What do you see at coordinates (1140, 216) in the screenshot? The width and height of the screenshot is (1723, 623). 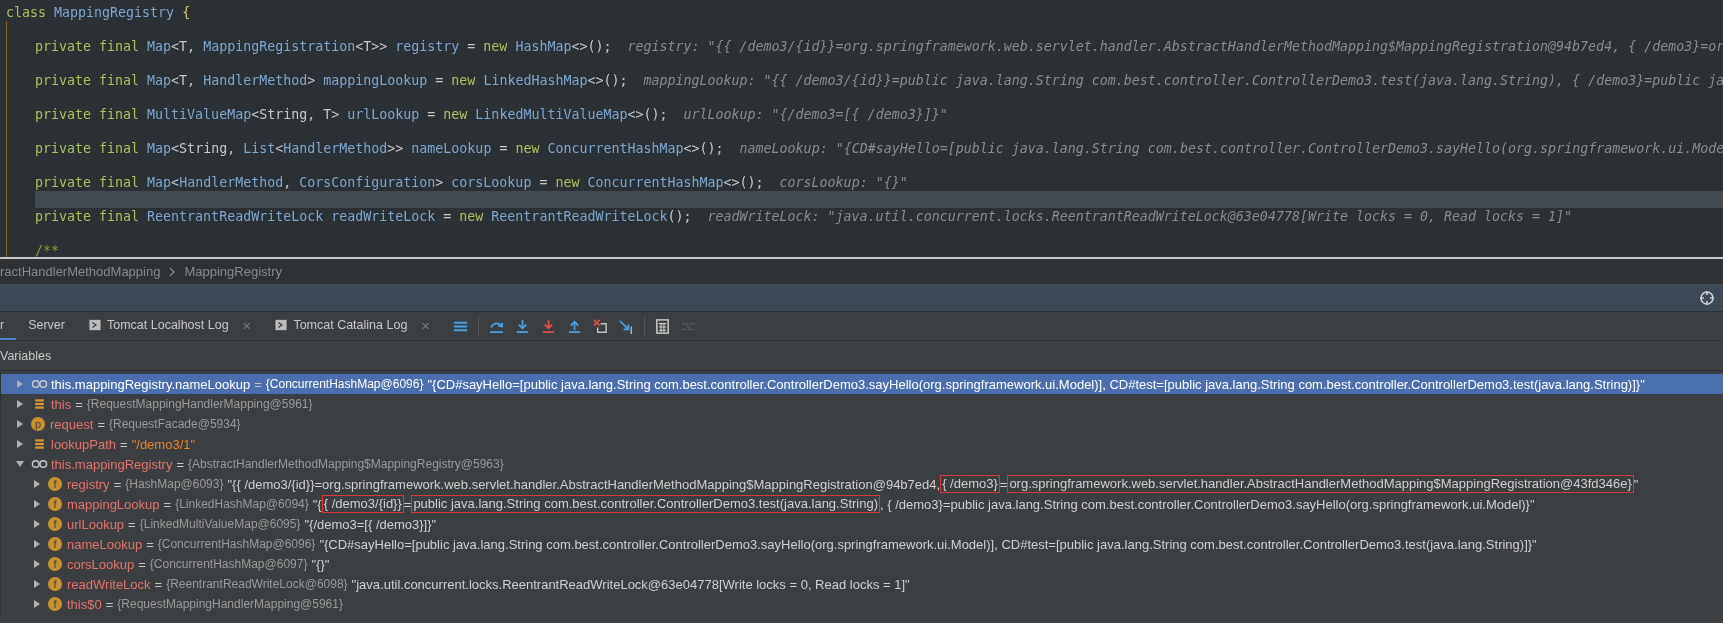 I see `inline-debug-value: readWriteLock: "java.util.concurrent.locks.ReentrantReadWriteLock@63e04778[Write locks = 0, Read locks = 1]"` at bounding box center [1140, 216].